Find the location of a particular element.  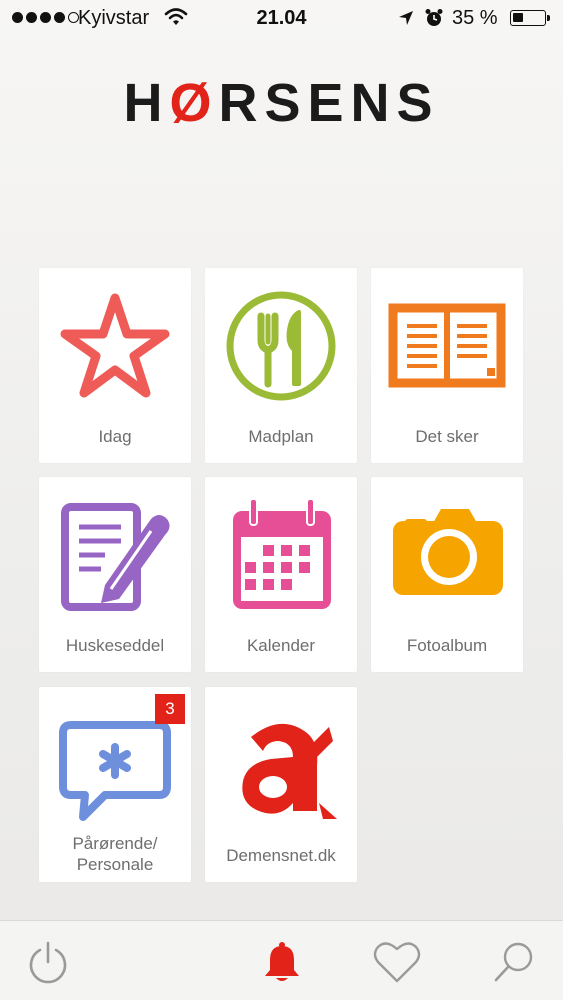

heart-icon is located at coordinates (397, 962).